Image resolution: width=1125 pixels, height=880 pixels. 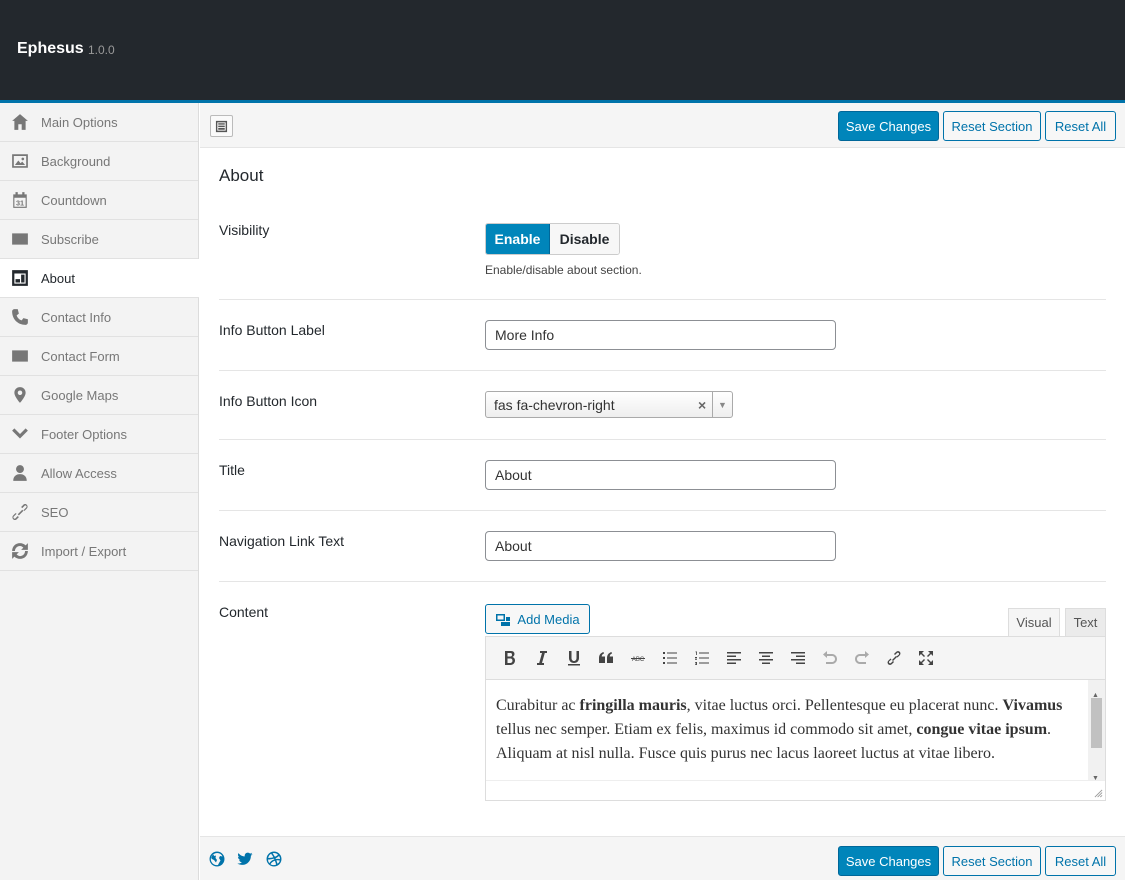 I want to click on sidebar-item-label: Contact Form, so click(x=80, y=356).